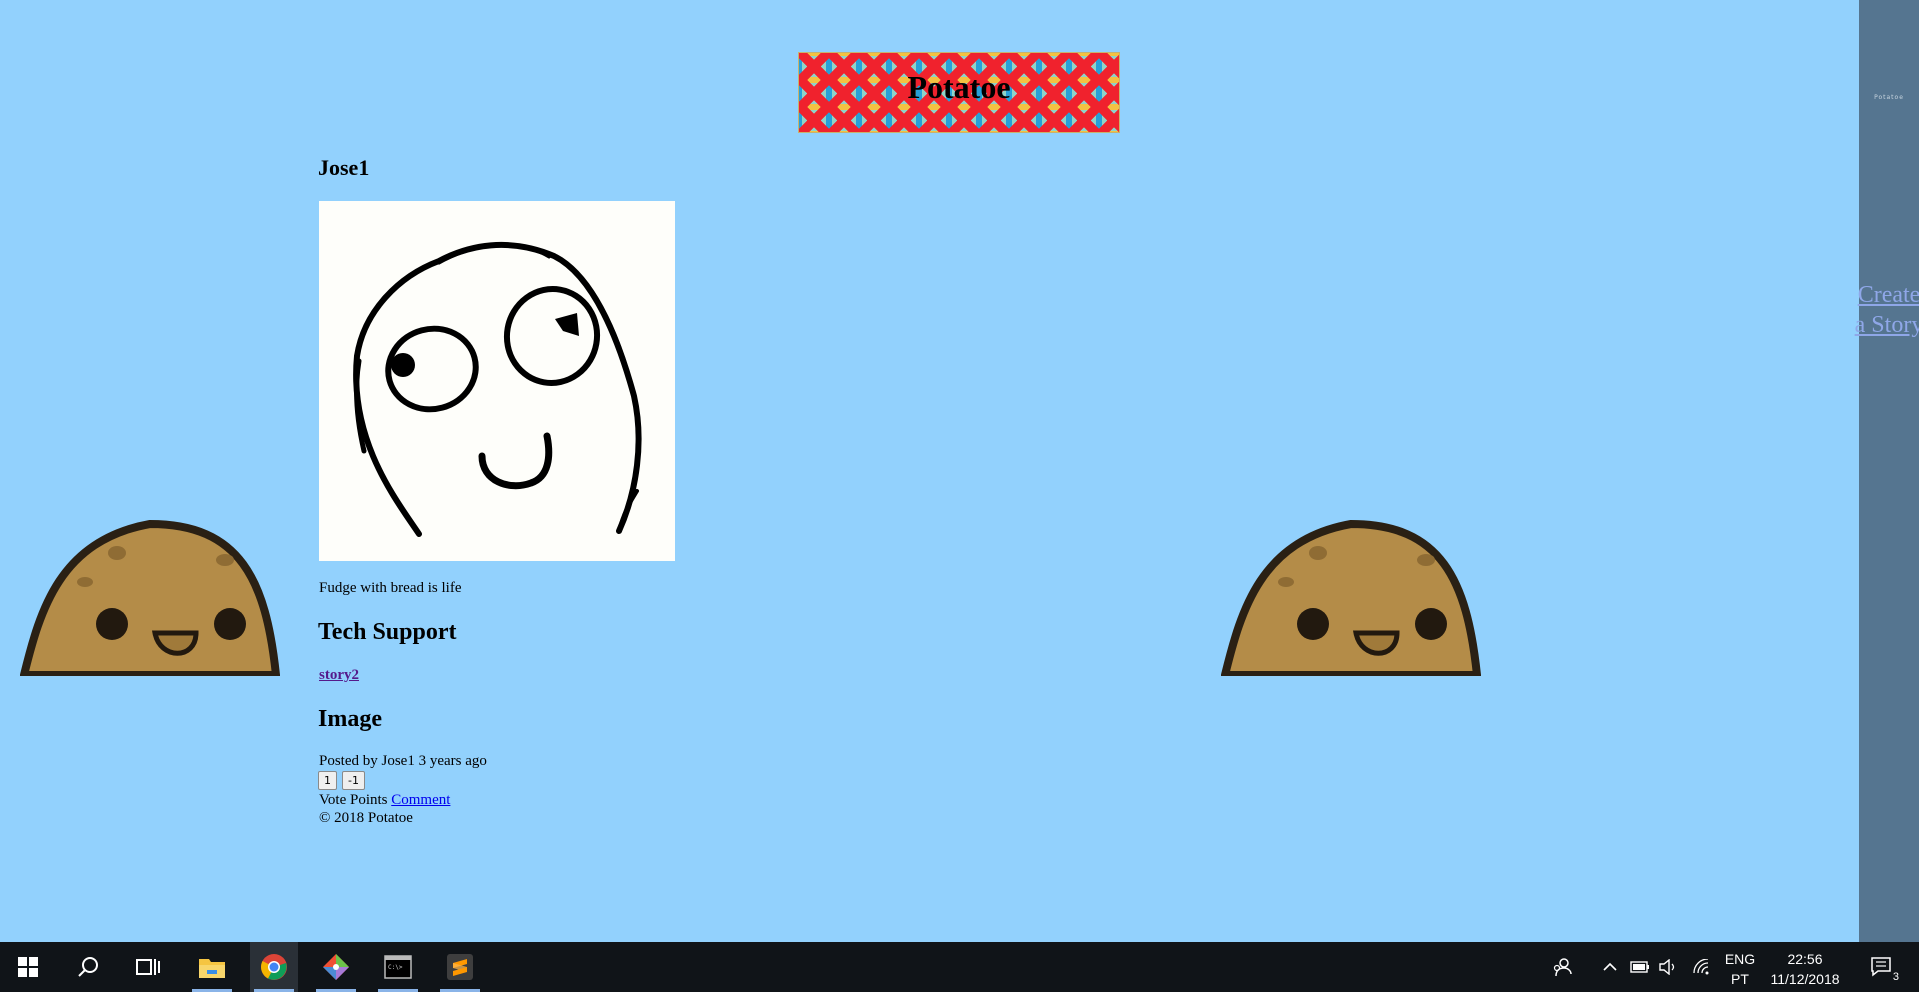  What do you see at coordinates (1740, 959) in the screenshot?
I see `language-line1: ENG` at bounding box center [1740, 959].